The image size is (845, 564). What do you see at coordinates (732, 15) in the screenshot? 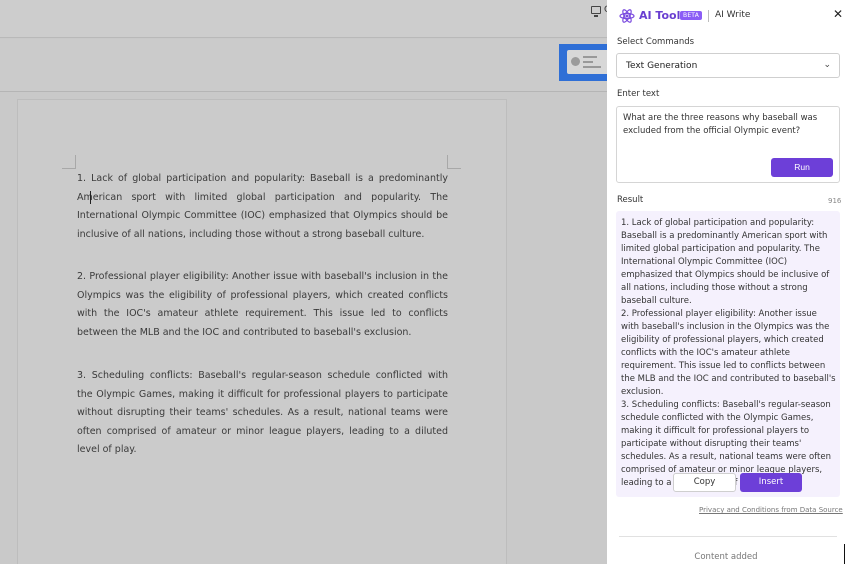
I see `tab-ai-write: AI Write` at bounding box center [732, 15].